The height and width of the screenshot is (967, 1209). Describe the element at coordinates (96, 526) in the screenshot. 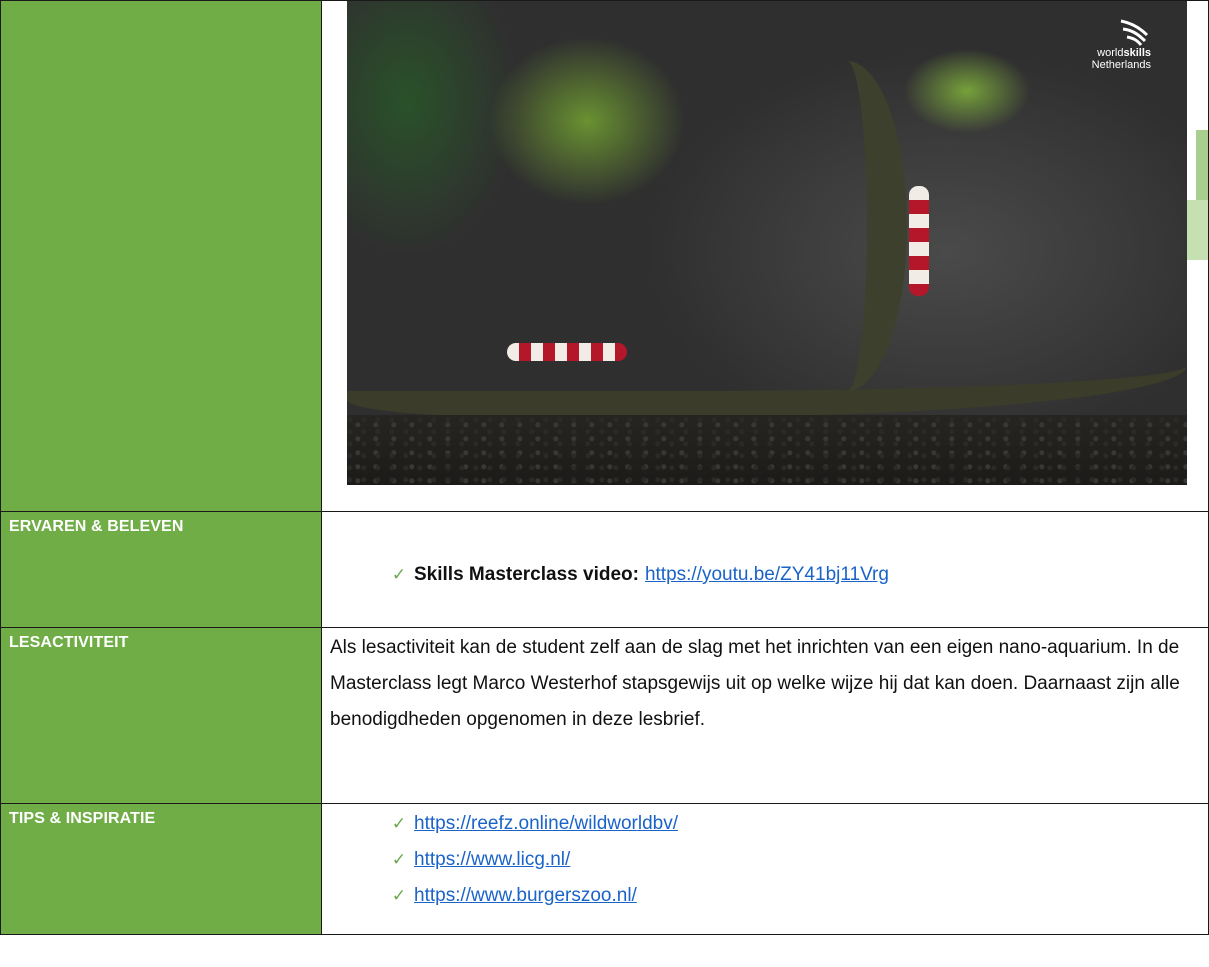

I see `ervaren-label: ERVAREN & BELEVEN` at that location.